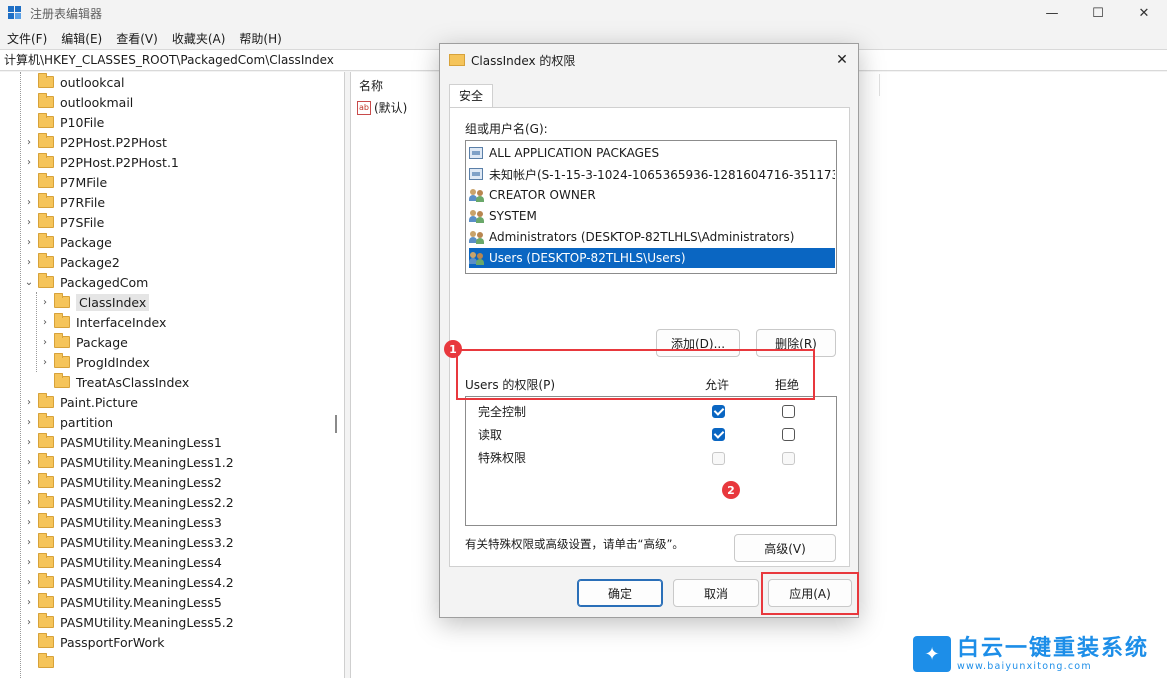 The image size is (1167, 678). I want to click on pane-splitter, so click(336, 424).